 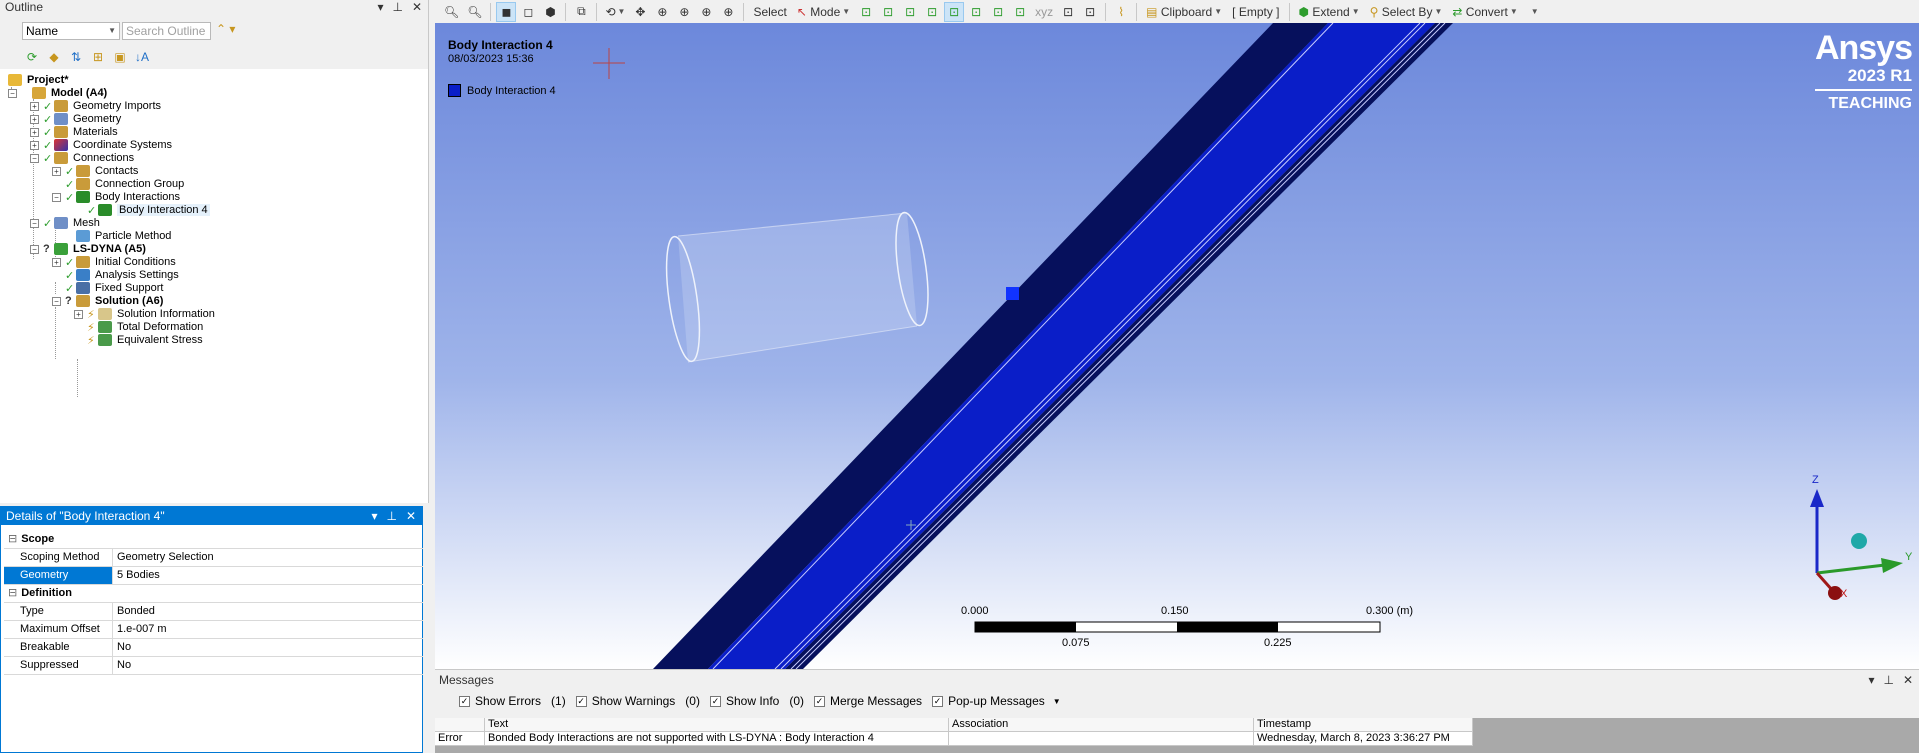 What do you see at coordinates (71, 31) in the screenshot?
I see `filter-select: Name ▼` at bounding box center [71, 31].